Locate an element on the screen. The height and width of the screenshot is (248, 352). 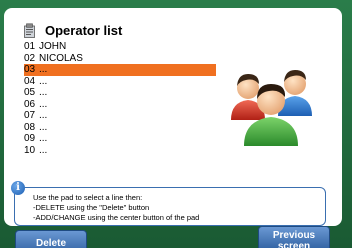
operator-name: NICOLAS is located at coordinates (61, 58).